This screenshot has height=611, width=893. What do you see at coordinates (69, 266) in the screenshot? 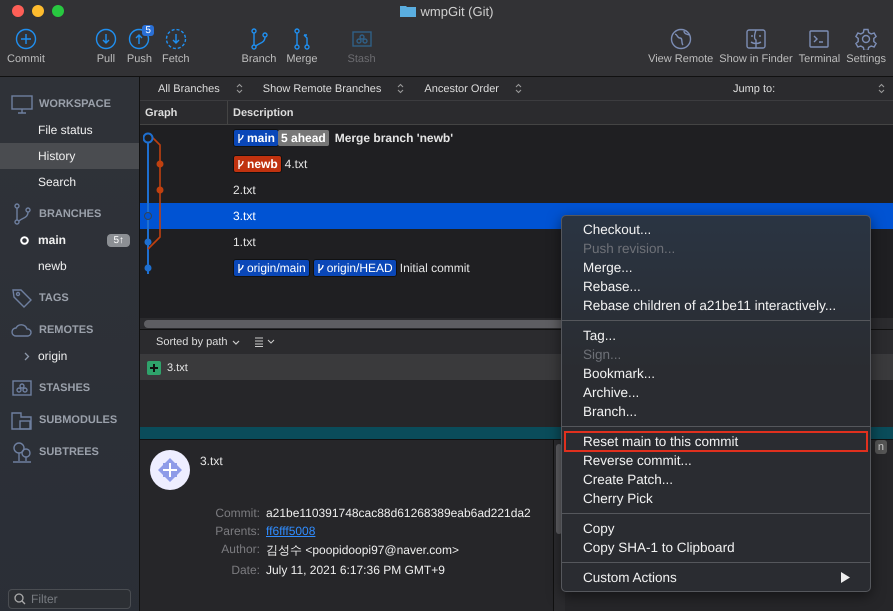
I see `sidebar-item: newb` at bounding box center [69, 266].